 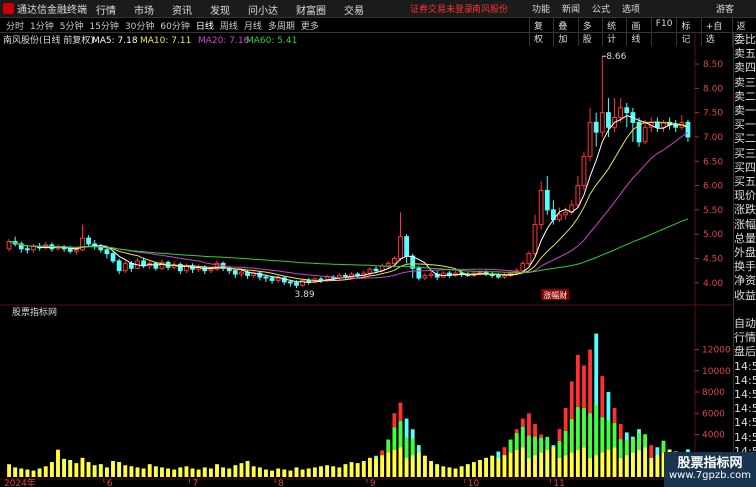 I want to click on tab-period: 周线, so click(x=229, y=25).